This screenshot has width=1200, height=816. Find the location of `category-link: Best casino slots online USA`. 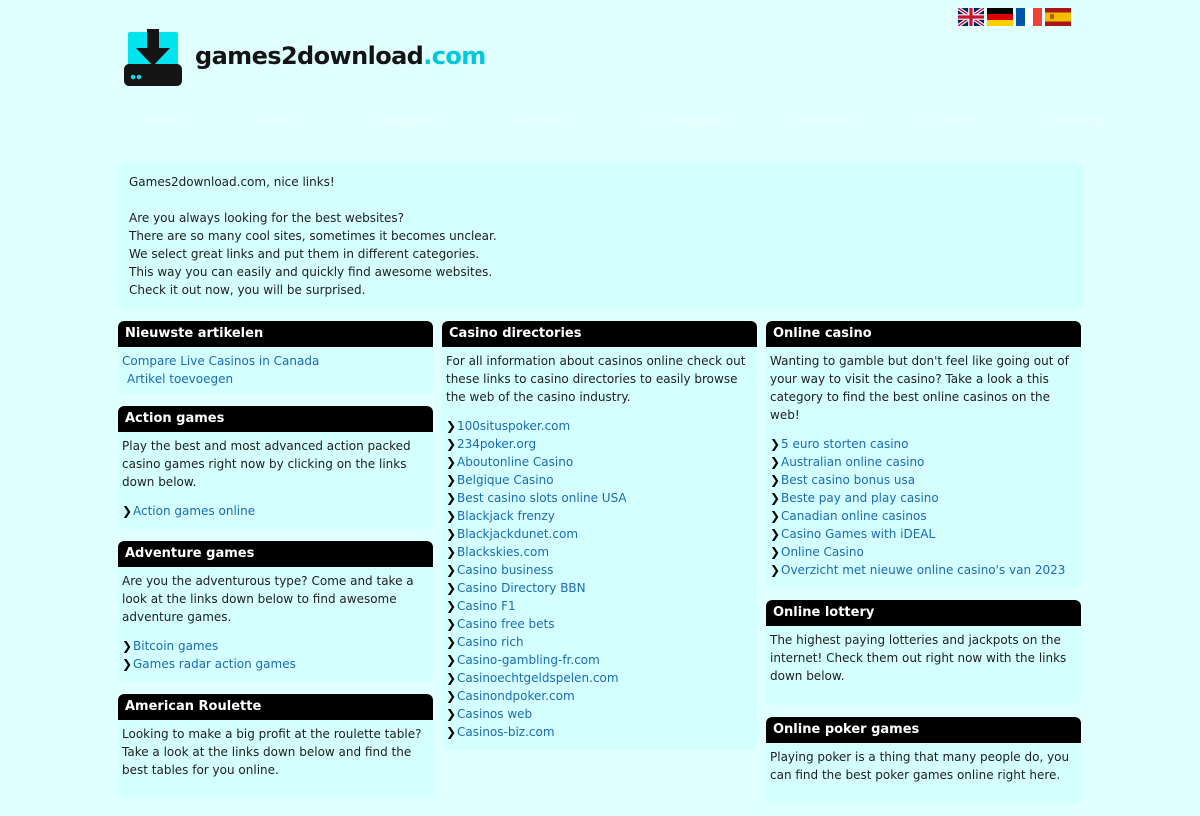

category-link: Best casino slots online USA is located at coordinates (542, 498).